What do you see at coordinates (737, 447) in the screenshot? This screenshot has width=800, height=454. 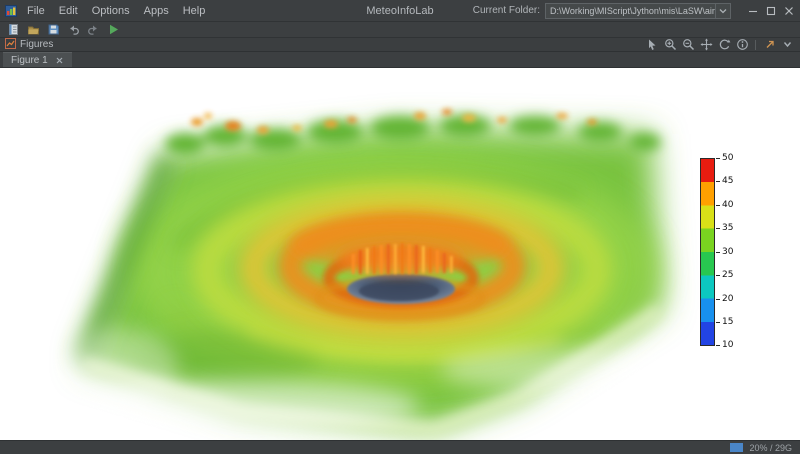 I see `memory-usage-bar` at bounding box center [737, 447].